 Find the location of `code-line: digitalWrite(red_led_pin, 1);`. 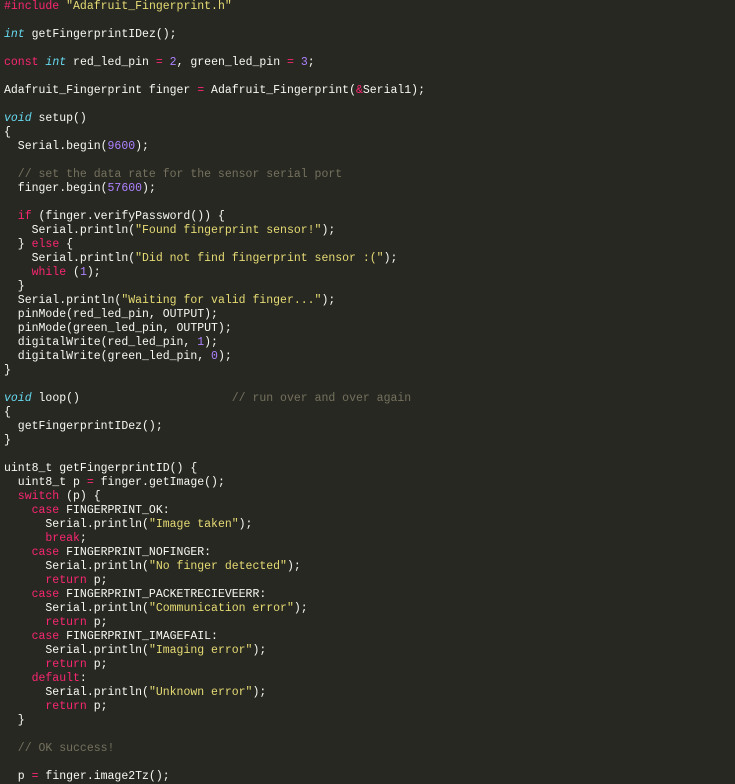

code-line: digitalWrite(red_led_pin, 1); is located at coordinates (111, 343).